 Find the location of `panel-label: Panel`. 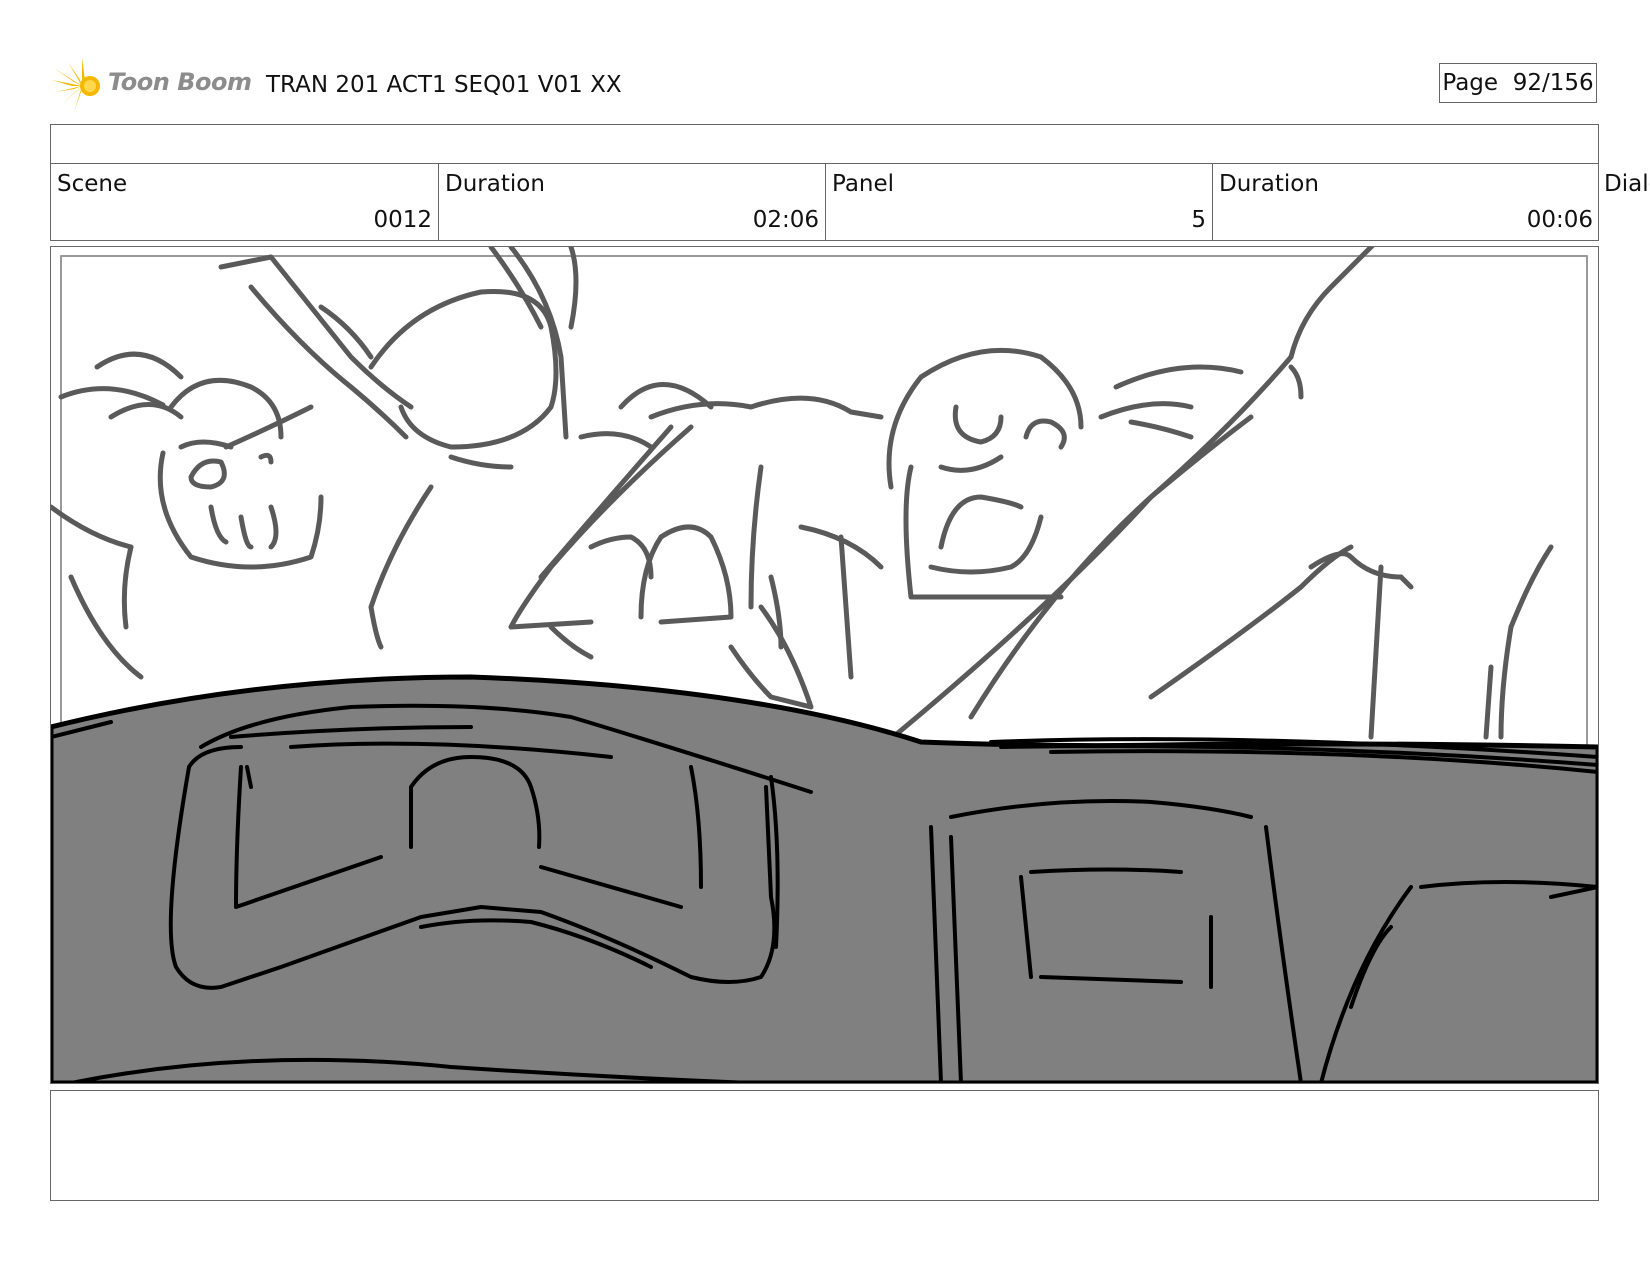

panel-label: Panel is located at coordinates (863, 184).